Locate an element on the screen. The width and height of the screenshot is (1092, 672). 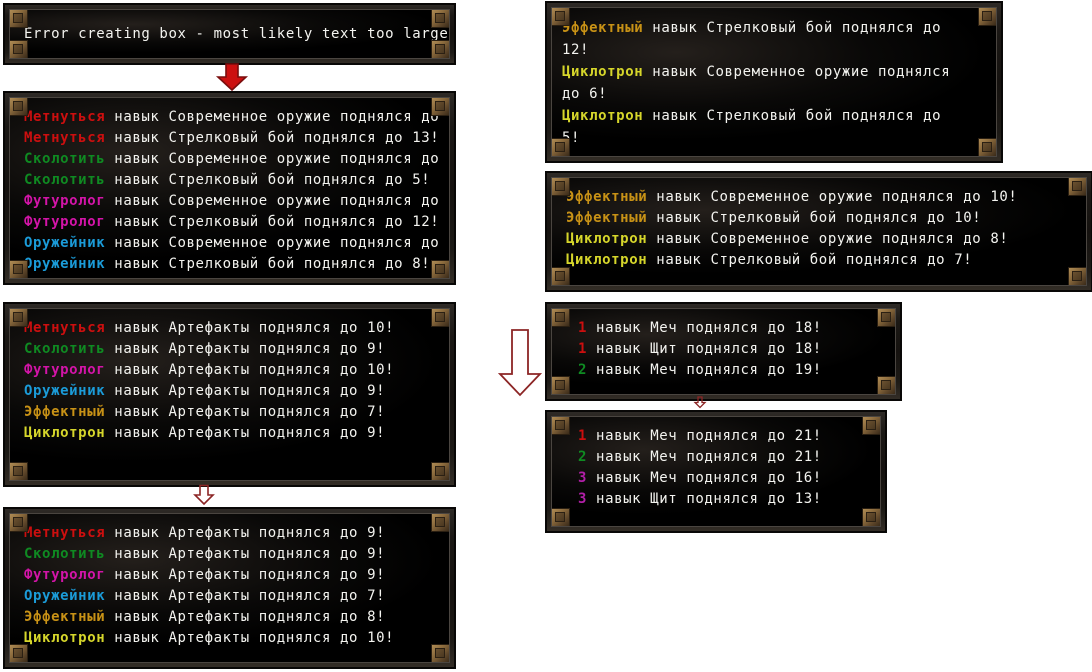
message-text: навык Артефакты поднялся до 7! is located at coordinates (245, 412).